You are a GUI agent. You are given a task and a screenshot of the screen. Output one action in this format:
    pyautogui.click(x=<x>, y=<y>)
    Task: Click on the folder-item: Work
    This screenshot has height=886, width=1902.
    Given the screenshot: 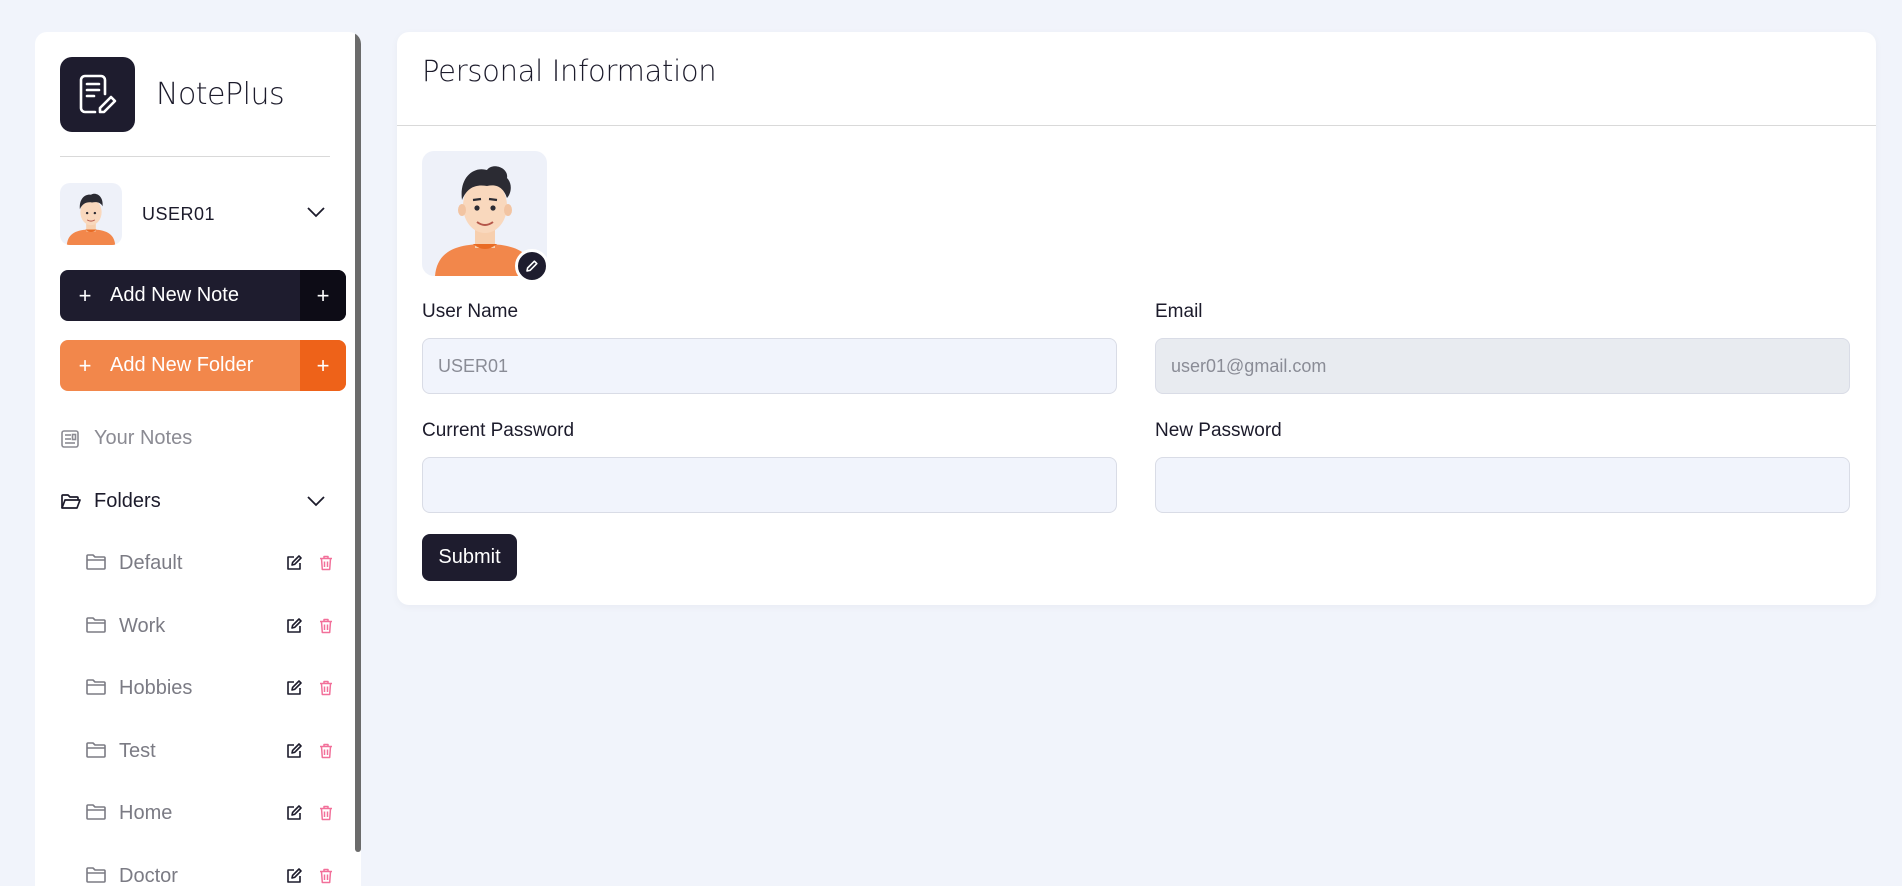 What is the action you would take?
    pyautogui.click(x=210, y=646)
    